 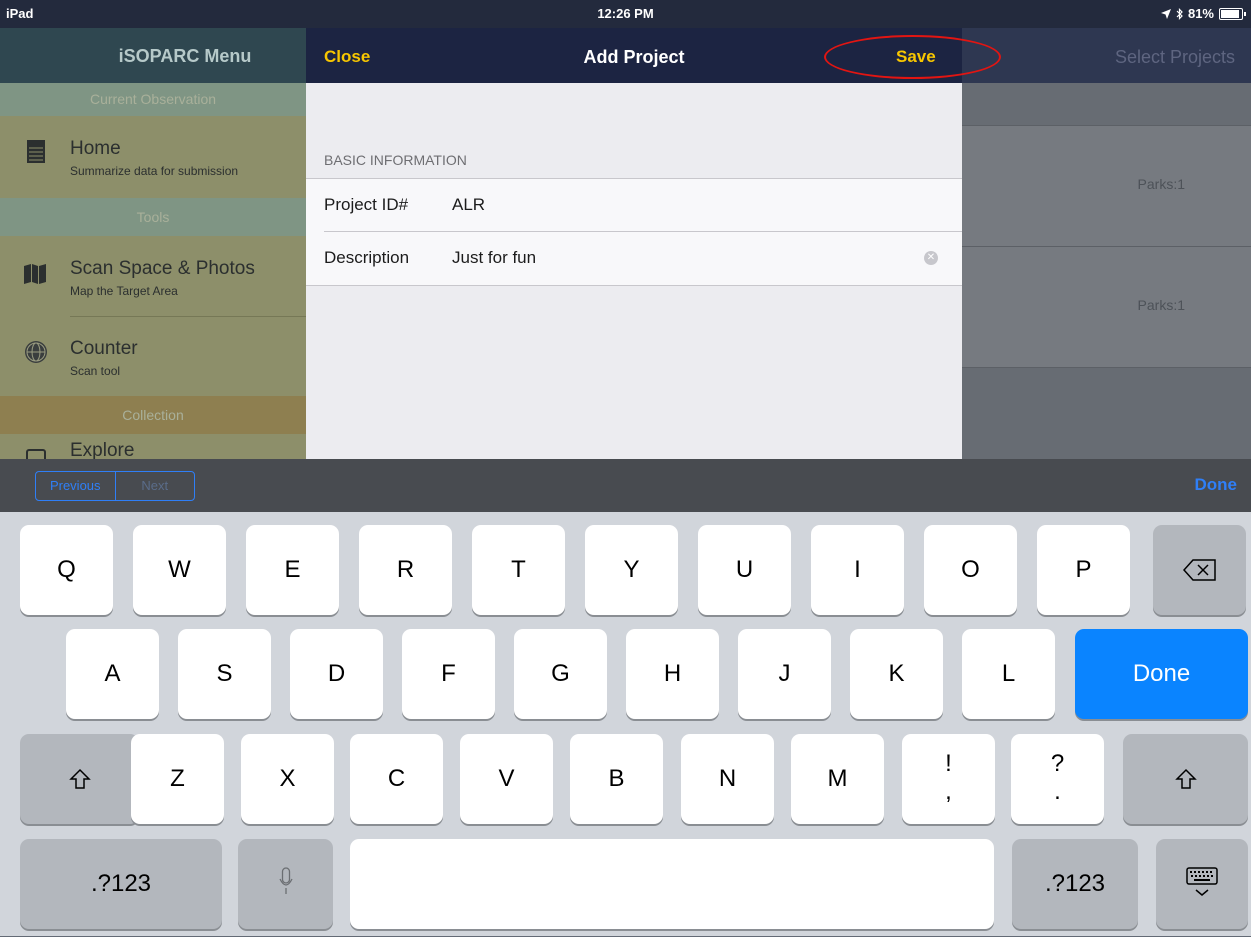 I want to click on divider, so click(x=188, y=316).